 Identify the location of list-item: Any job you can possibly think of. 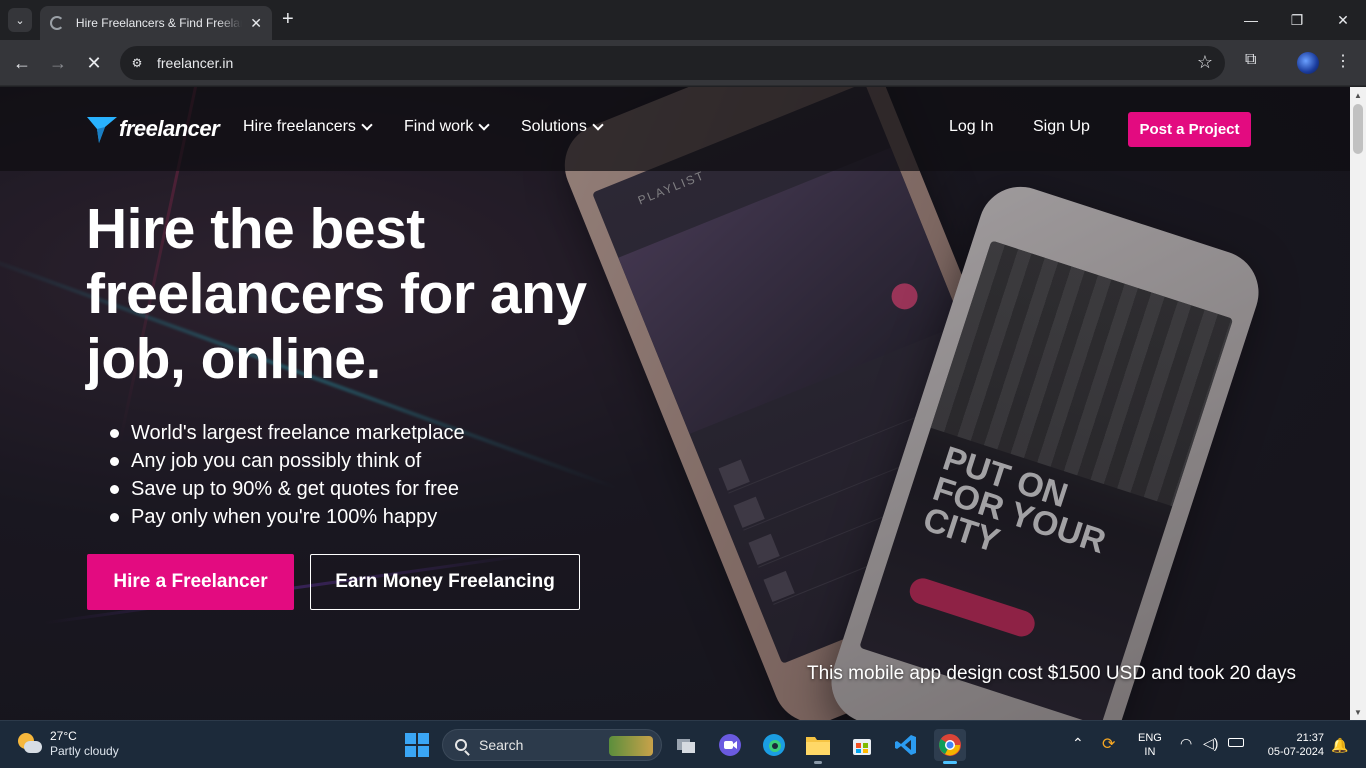
(287, 461).